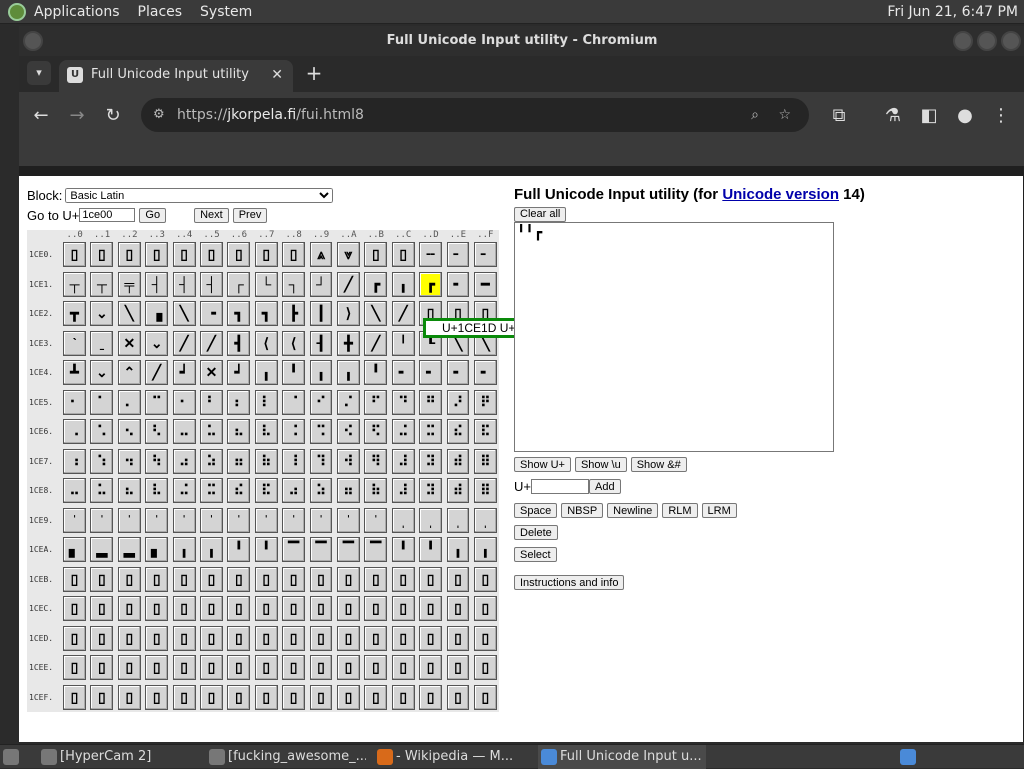  What do you see at coordinates (199, 195) in the screenshot?
I see `block-select: Basic Latin` at bounding box center [199, 195].